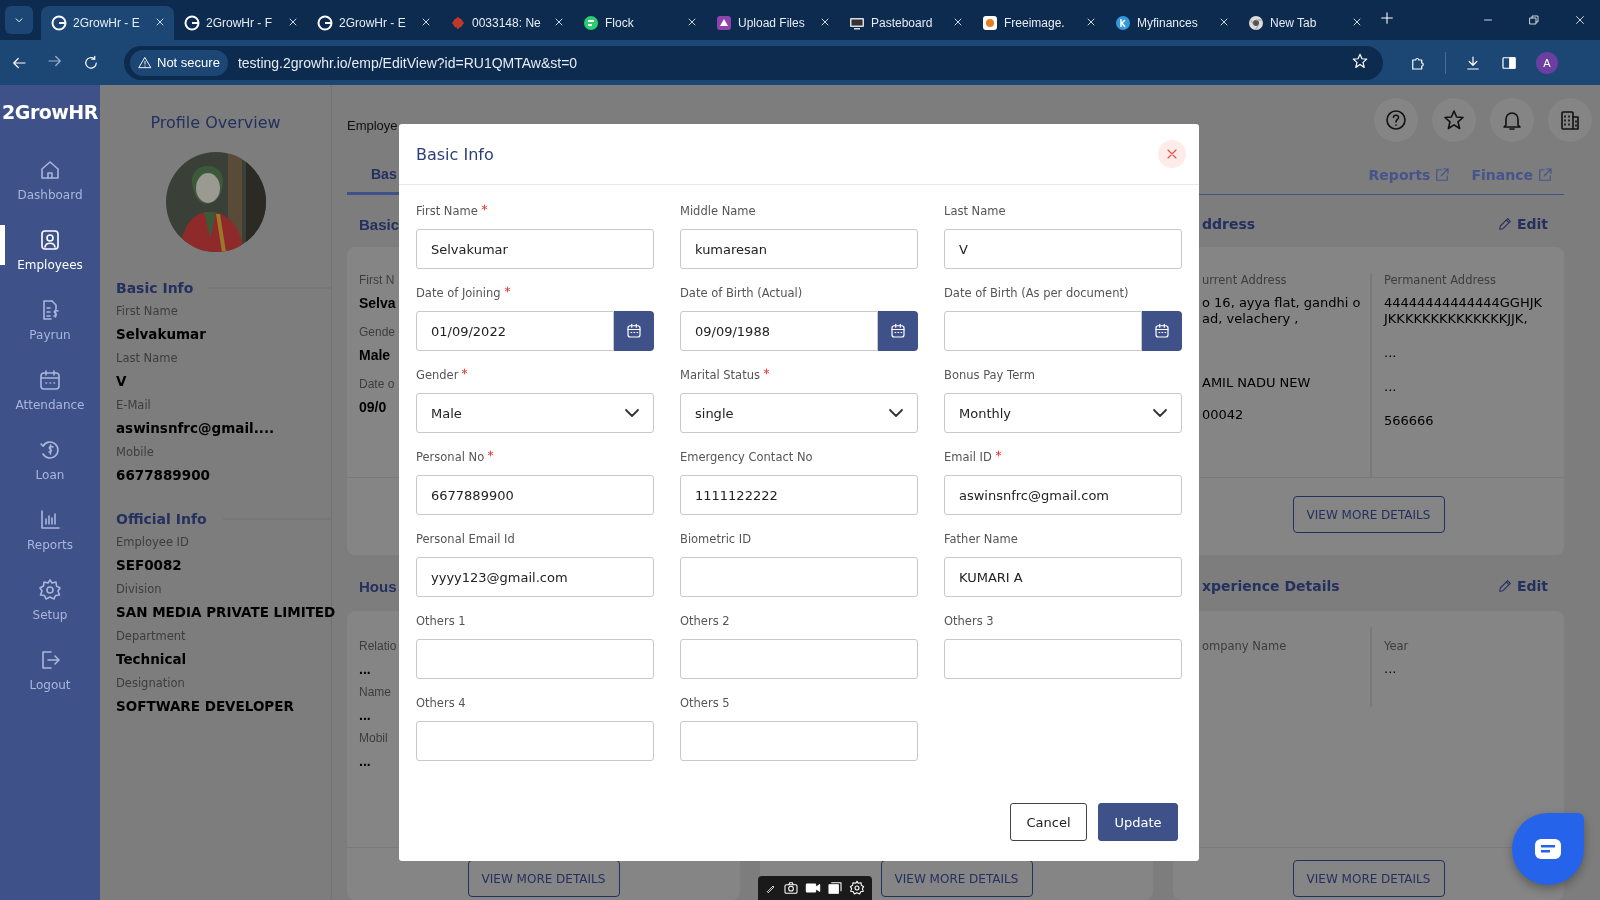  What do you see at coordinates (799, 495) in the screenshot?
I see `text-field: 1111122222` at bounding box center [799, 495].